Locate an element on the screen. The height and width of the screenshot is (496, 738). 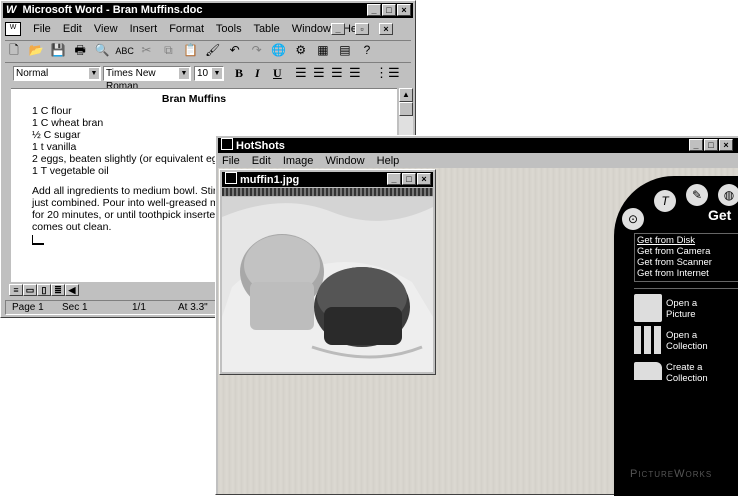
bold-button: B is located at coordinates (239, 73).